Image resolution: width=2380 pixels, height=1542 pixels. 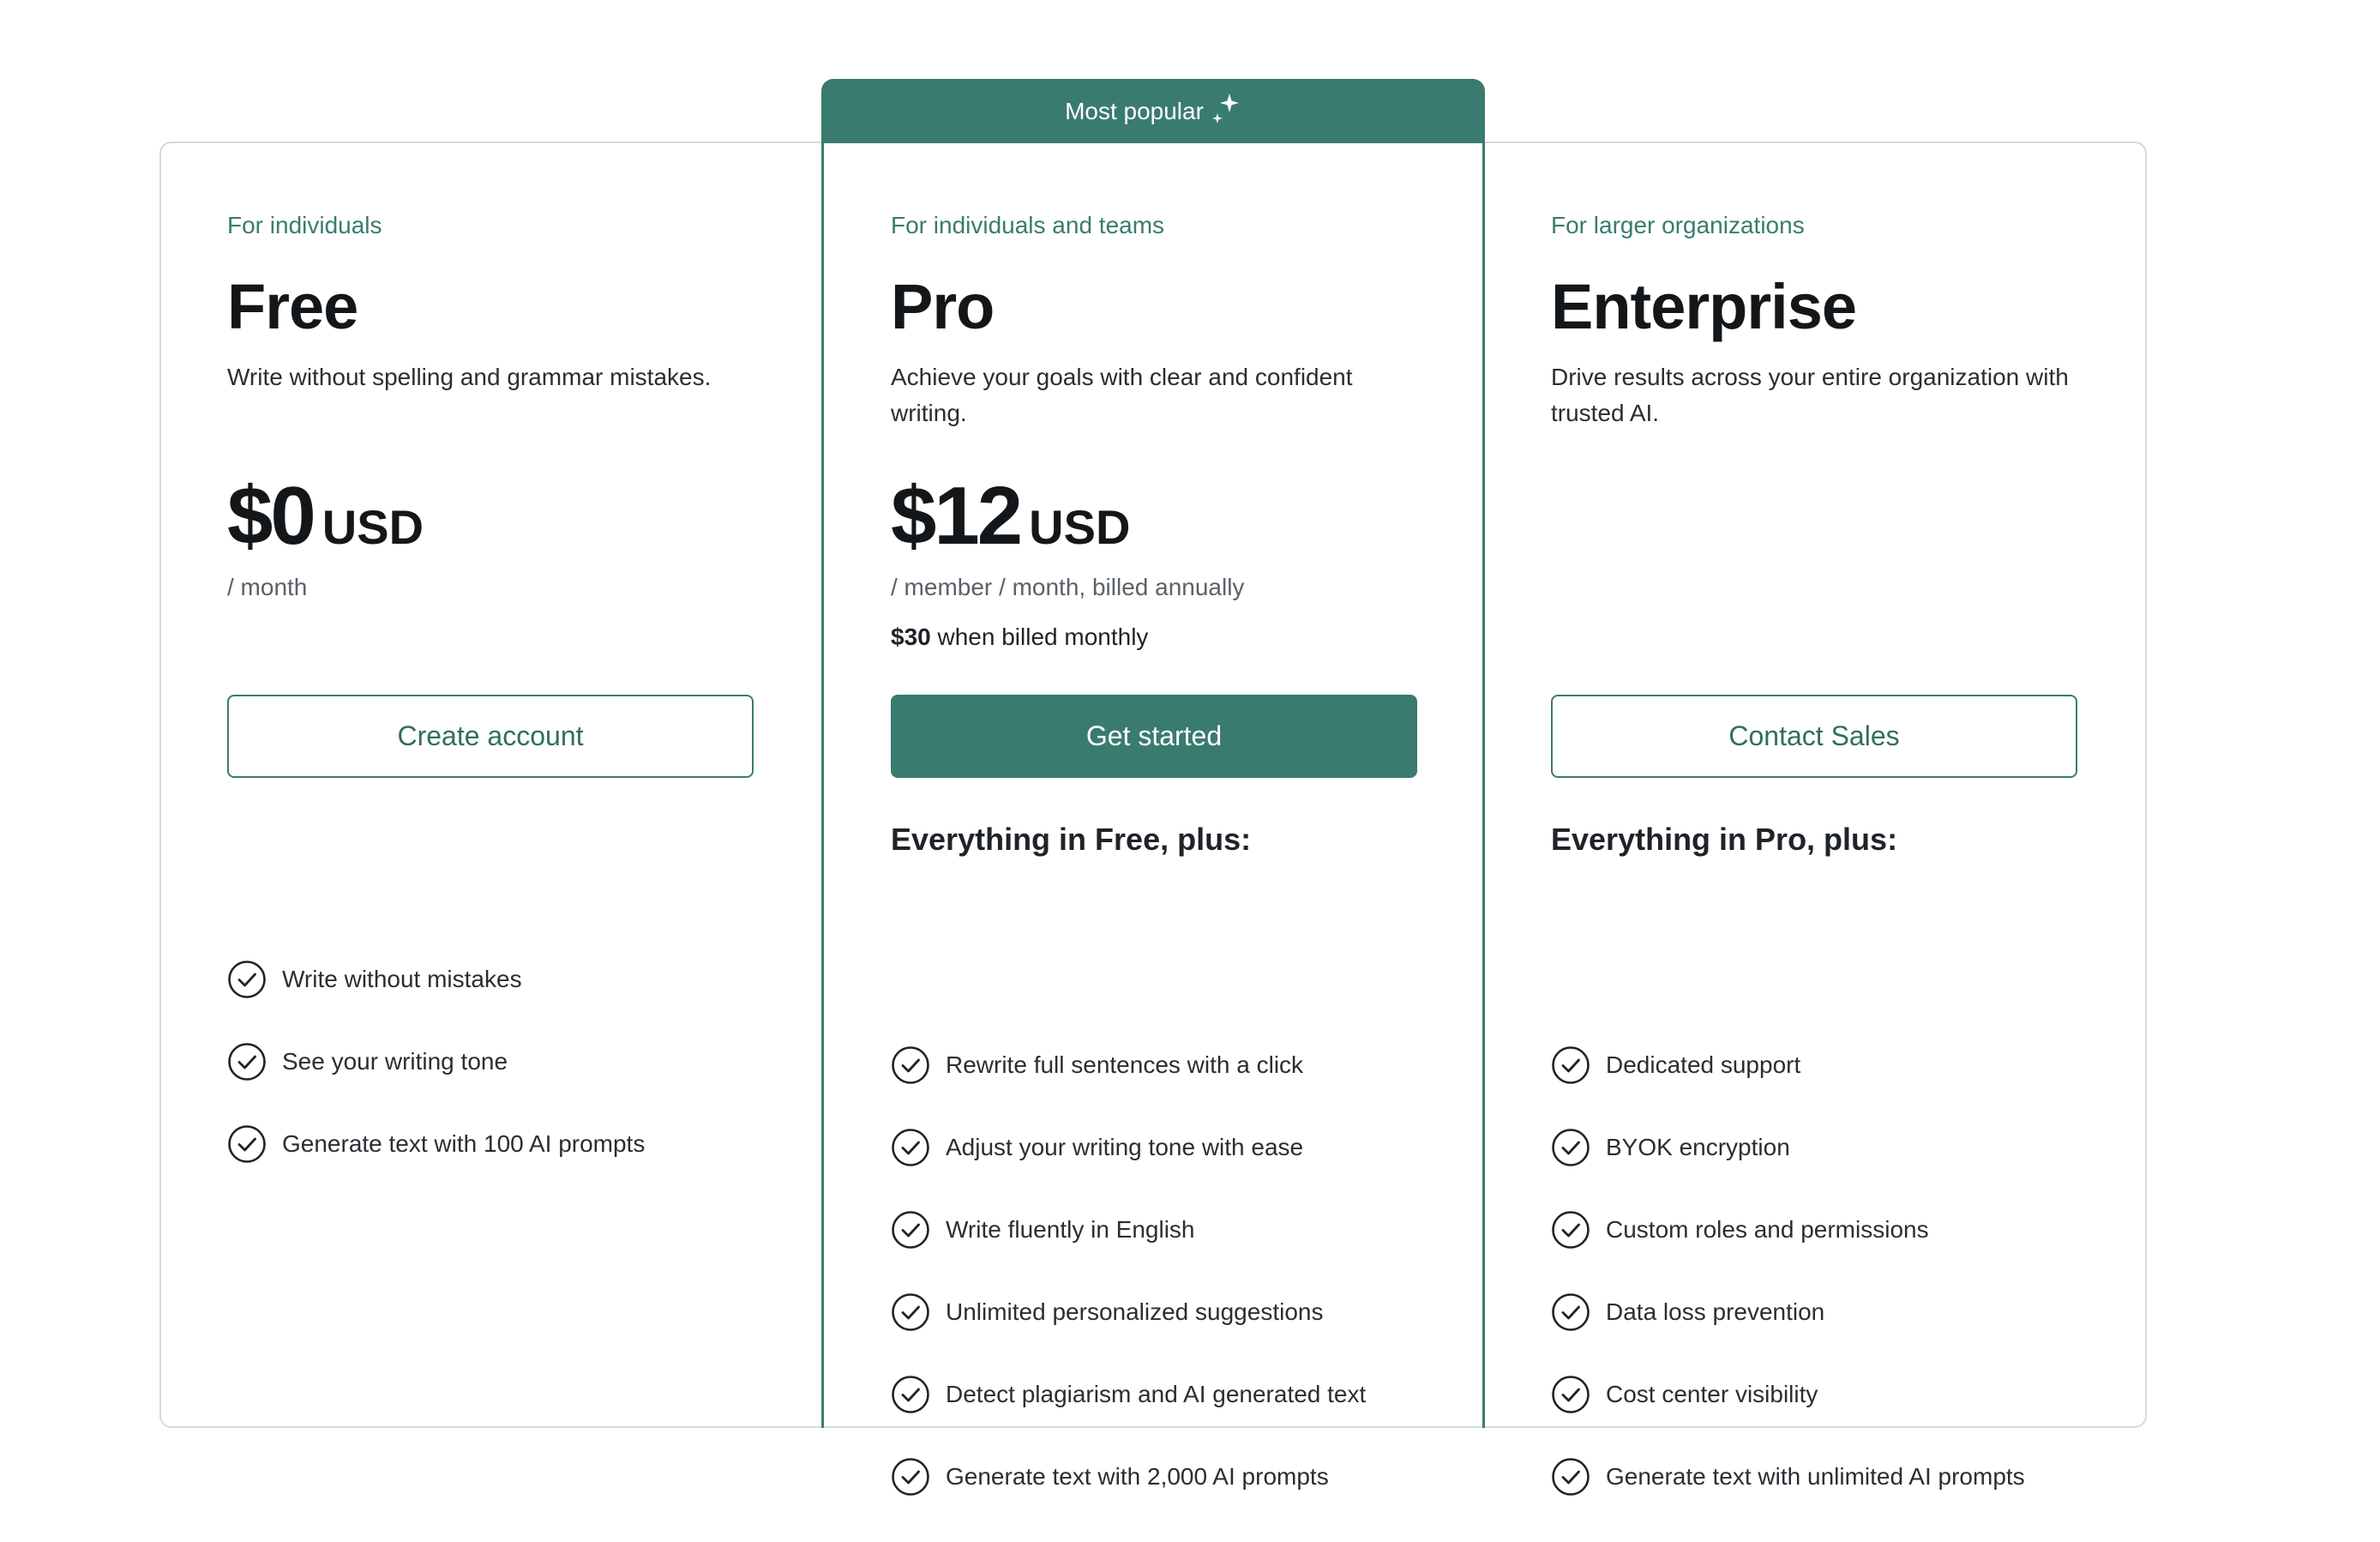 What do you see at coordinates (1698, 1147) in the screenshot?
I see `feature-label: BYOK encryption` at bounding box center [1698, 1147].